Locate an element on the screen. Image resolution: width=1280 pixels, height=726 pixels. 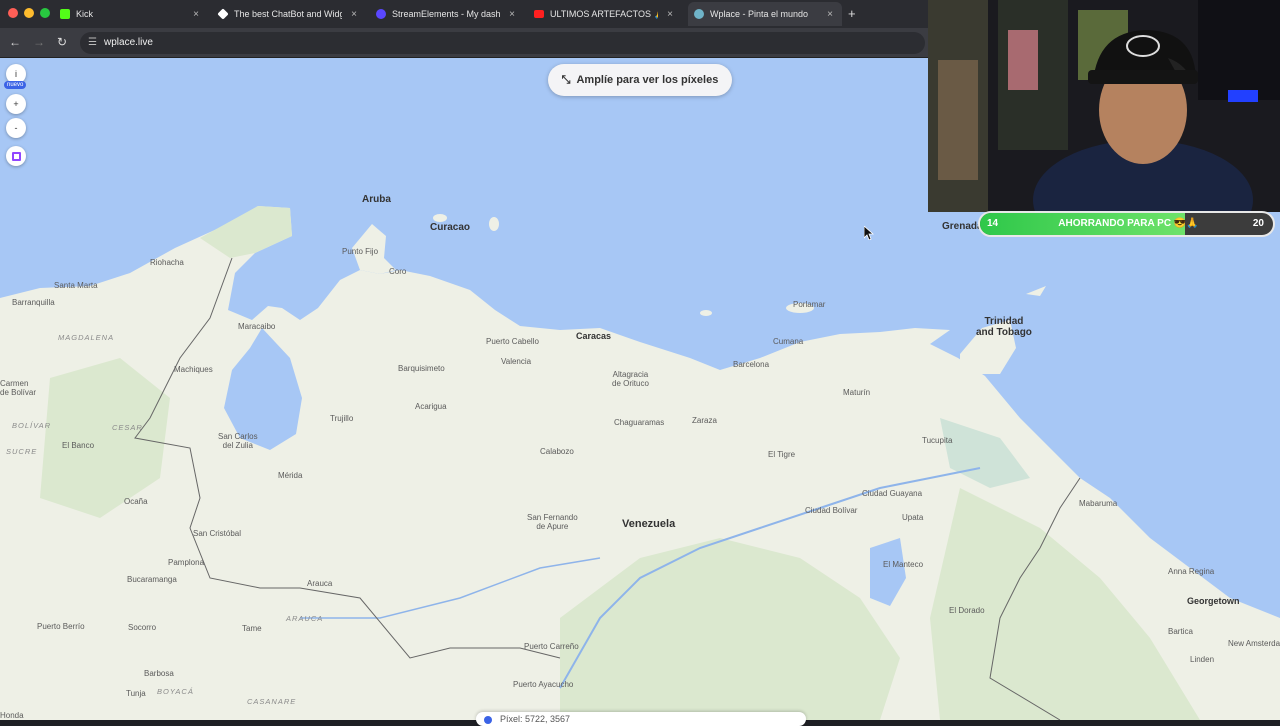
goal-target: 20 is located at coordinates (1258, 223).